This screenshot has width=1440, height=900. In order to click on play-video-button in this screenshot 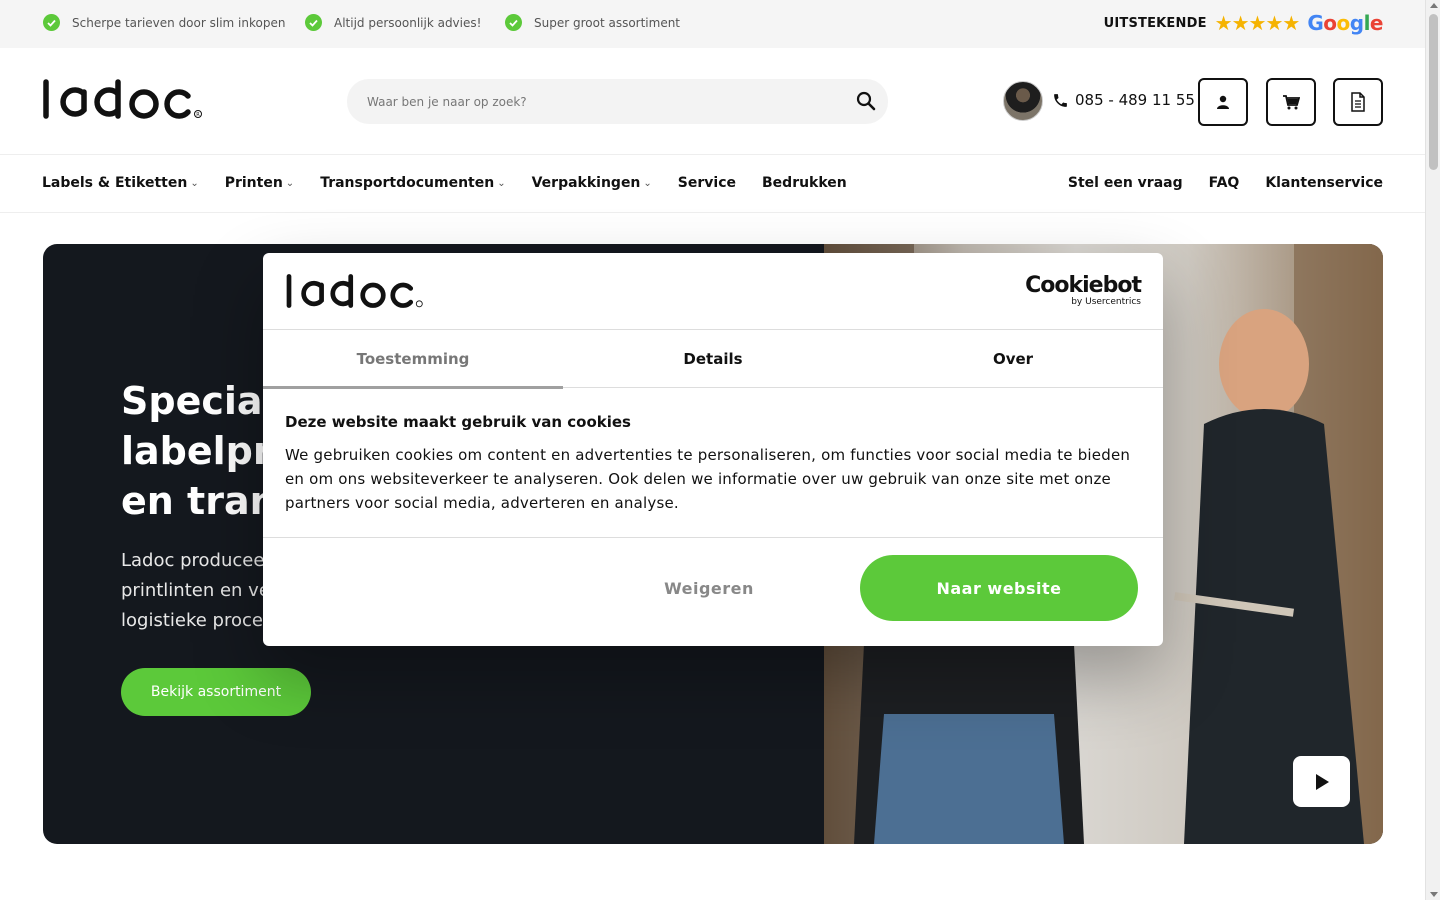, I will do `click(1321, 781)`.